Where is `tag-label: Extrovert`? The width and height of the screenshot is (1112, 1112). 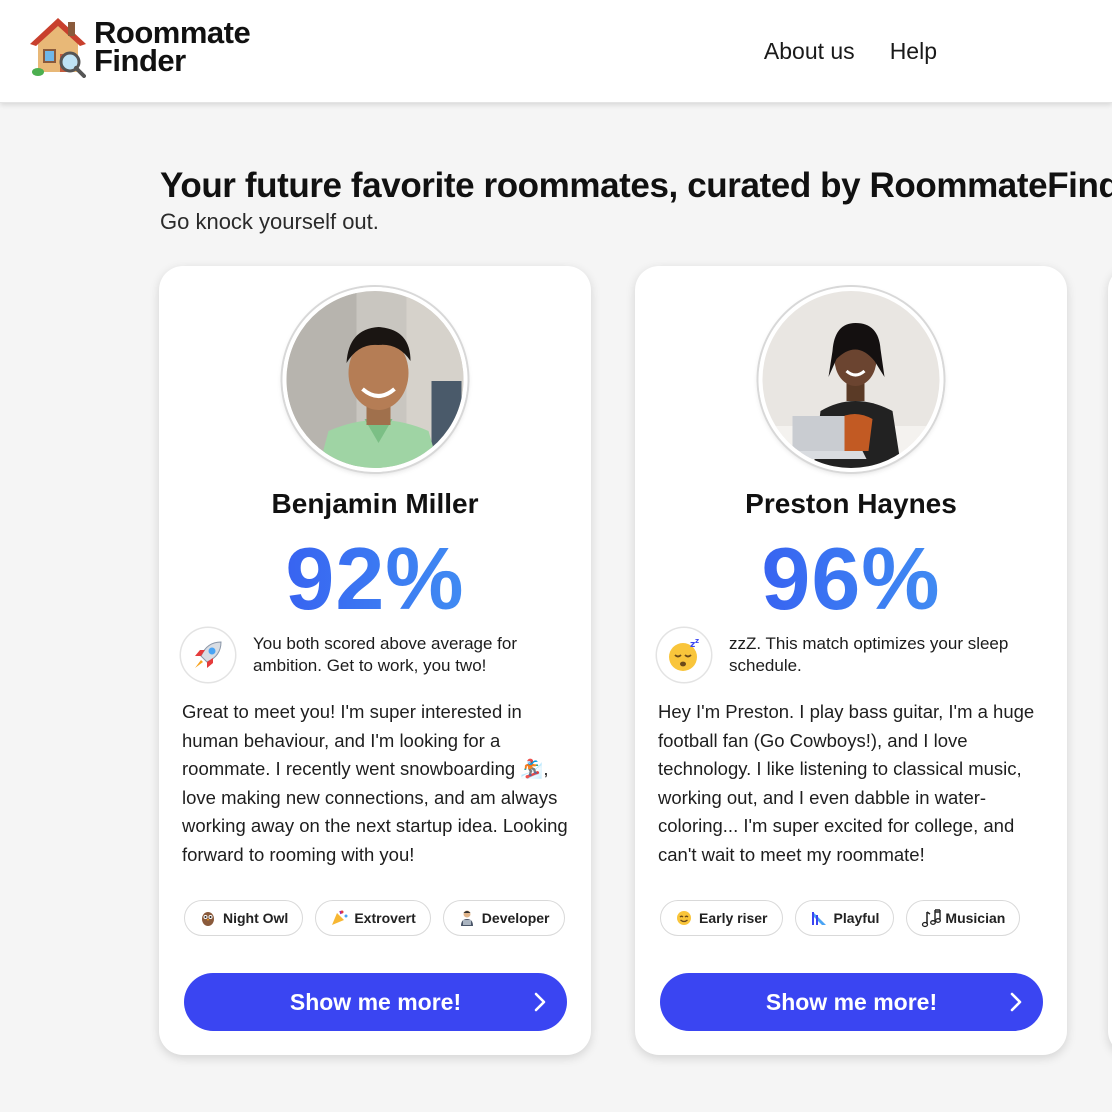
tag-label: Extrovert is located at coordinates (385, 918).